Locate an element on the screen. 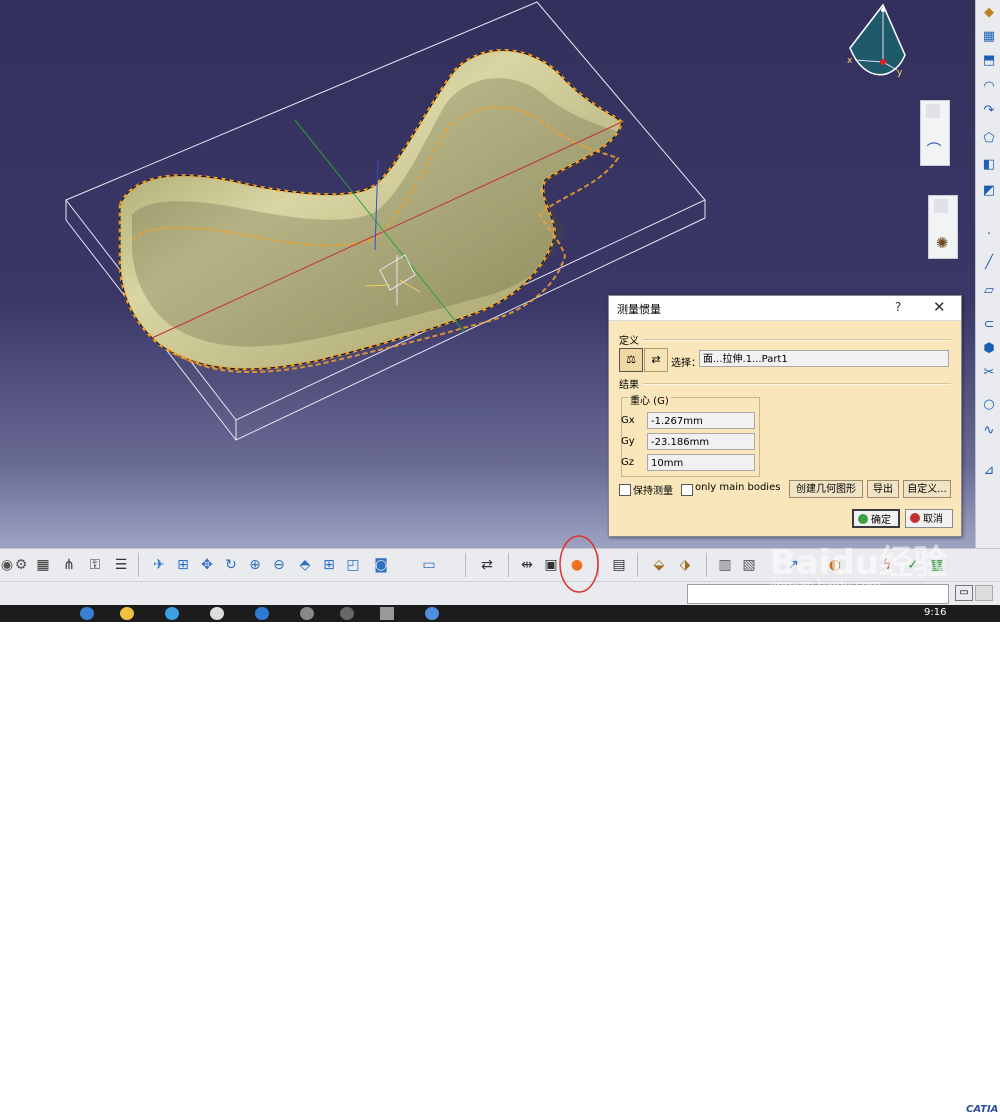 The image size is (1000, 1115). law-curve-icon: ⌒ is located at coordinates (934, 149).